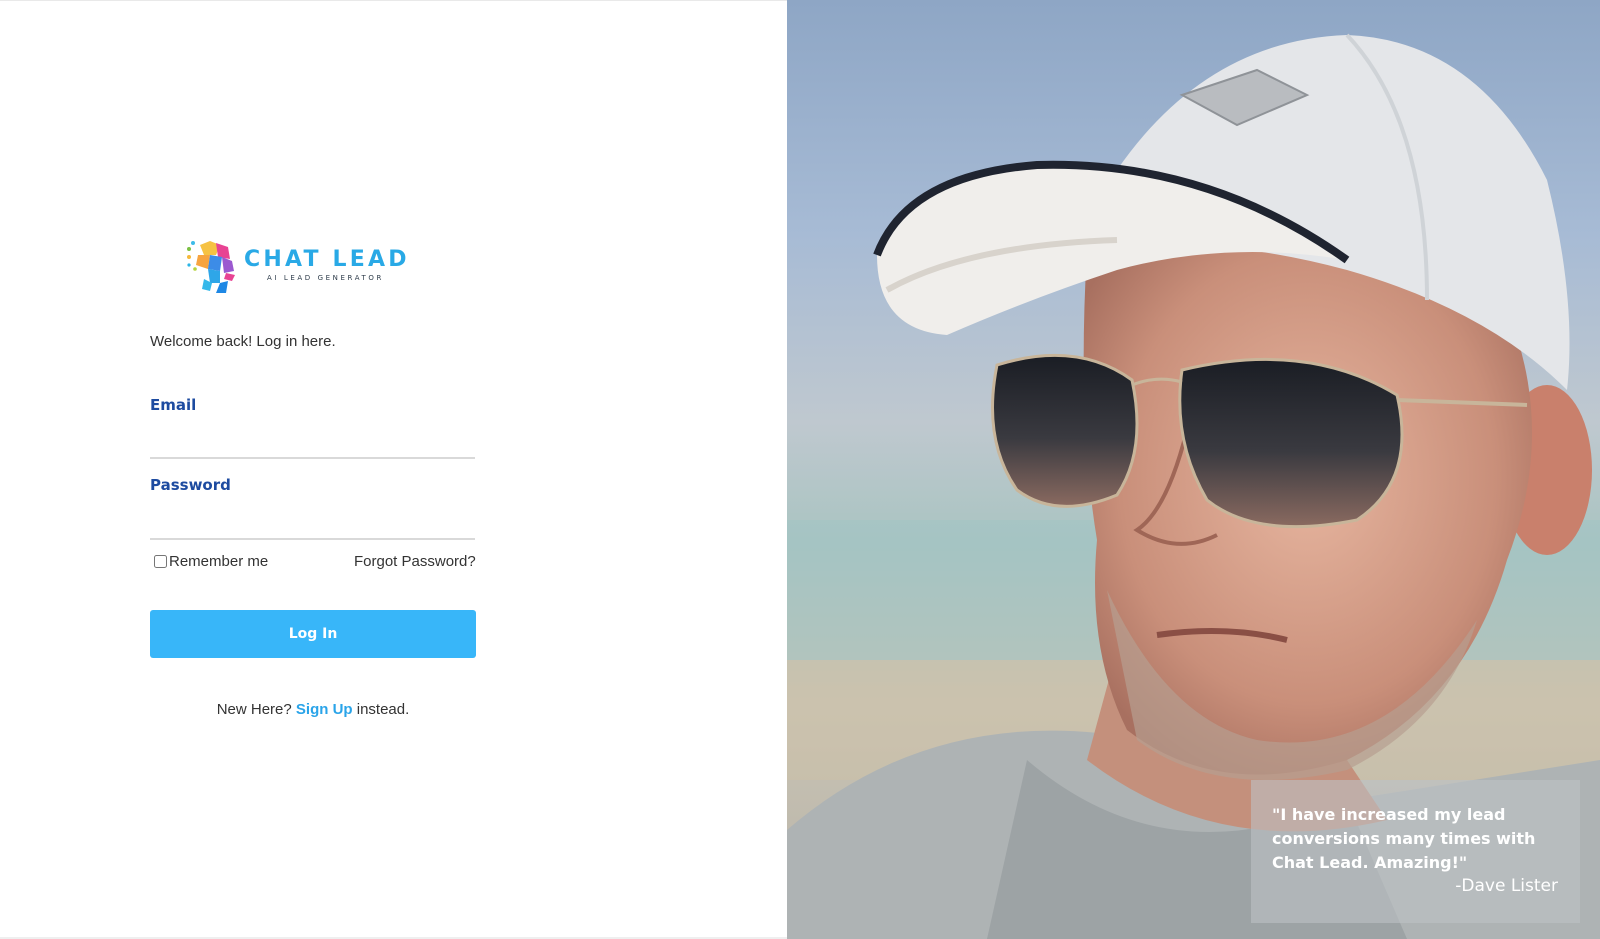 This screenshot has height=939, width=1600. I want to click on email-label: Email, so click(173, 405).